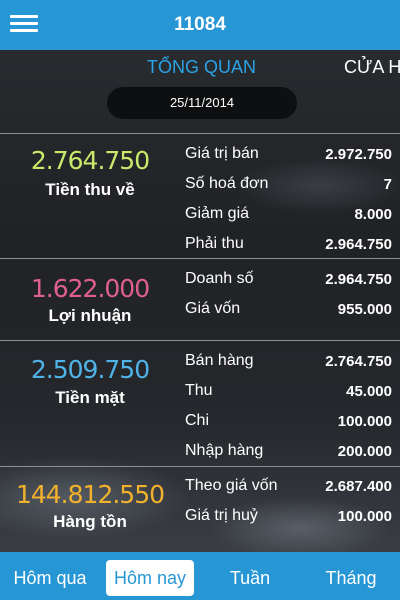 The image size is (400, 600). What do you see at coordinates (369, 391) in the screenshot?
I see `row-value: 45.000` at bounding box center [369, 391].